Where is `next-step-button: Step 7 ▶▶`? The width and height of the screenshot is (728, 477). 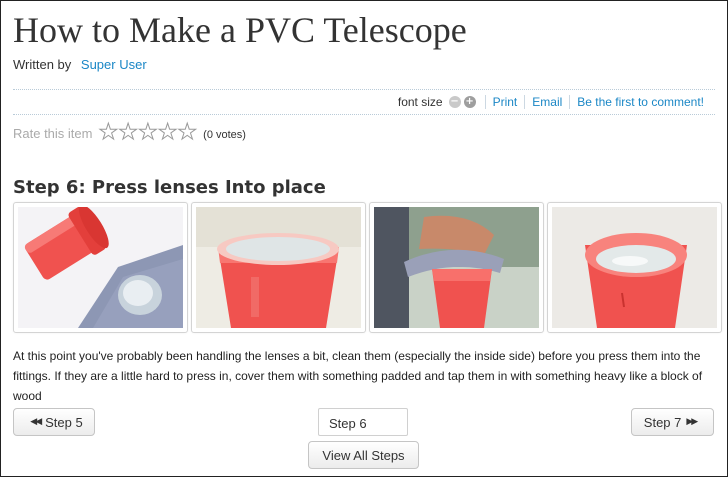 next-step-button: Step 7 ▶▶ is located at coordinates (672, 422).